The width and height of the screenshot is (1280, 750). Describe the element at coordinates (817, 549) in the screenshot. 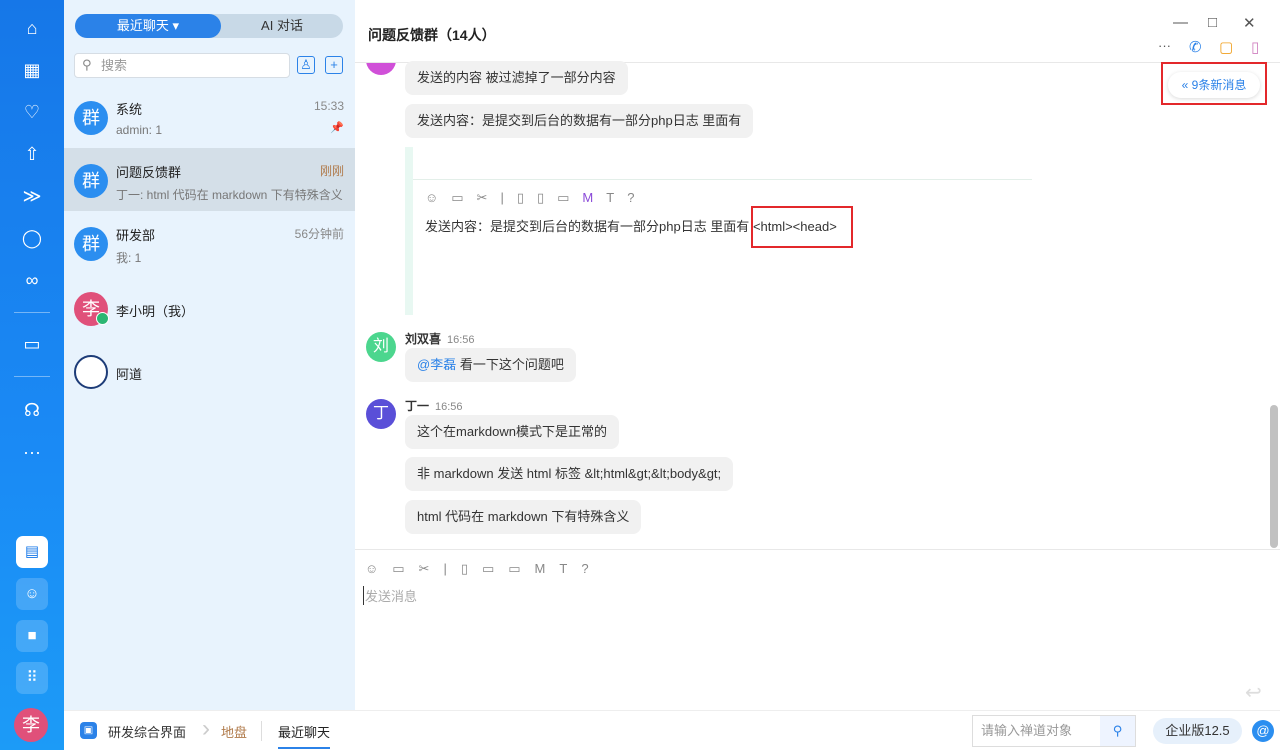

I see `input-divider` at that location.